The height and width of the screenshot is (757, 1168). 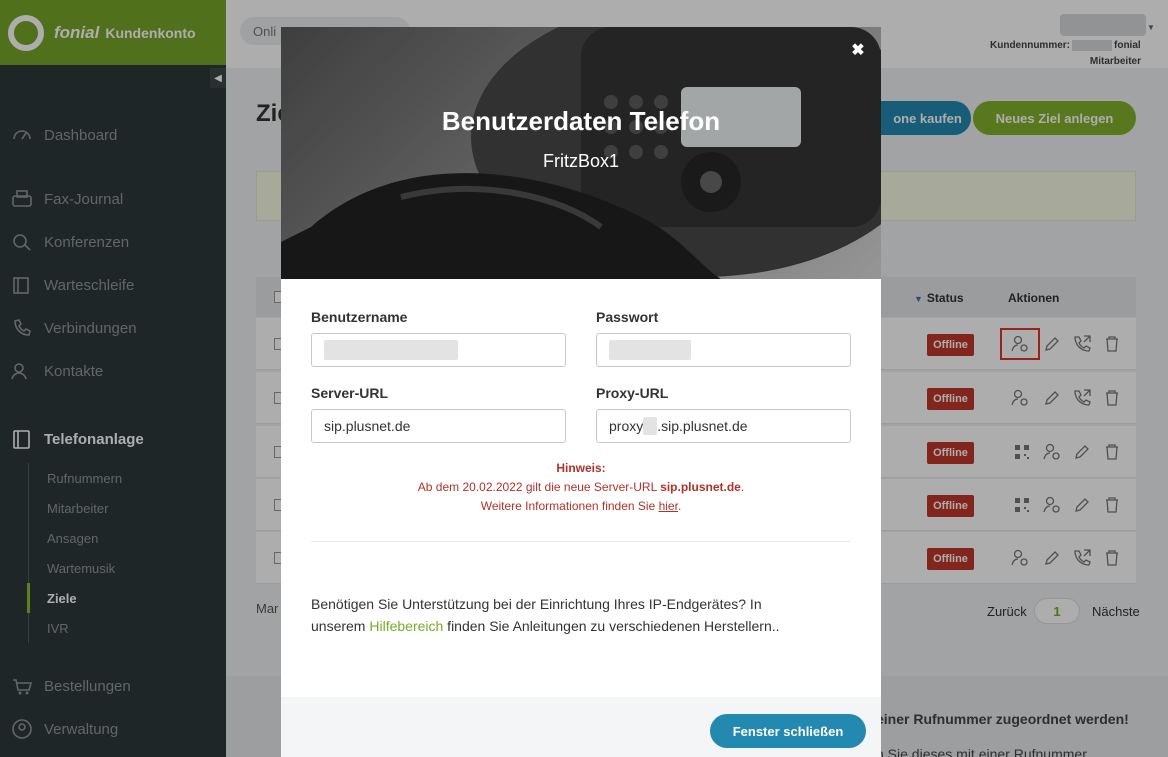 What do you see at coordinates (788, 731) in the screenshot?
I see `close-window-button: Fenster schließen` at bounding box center [788, 731].